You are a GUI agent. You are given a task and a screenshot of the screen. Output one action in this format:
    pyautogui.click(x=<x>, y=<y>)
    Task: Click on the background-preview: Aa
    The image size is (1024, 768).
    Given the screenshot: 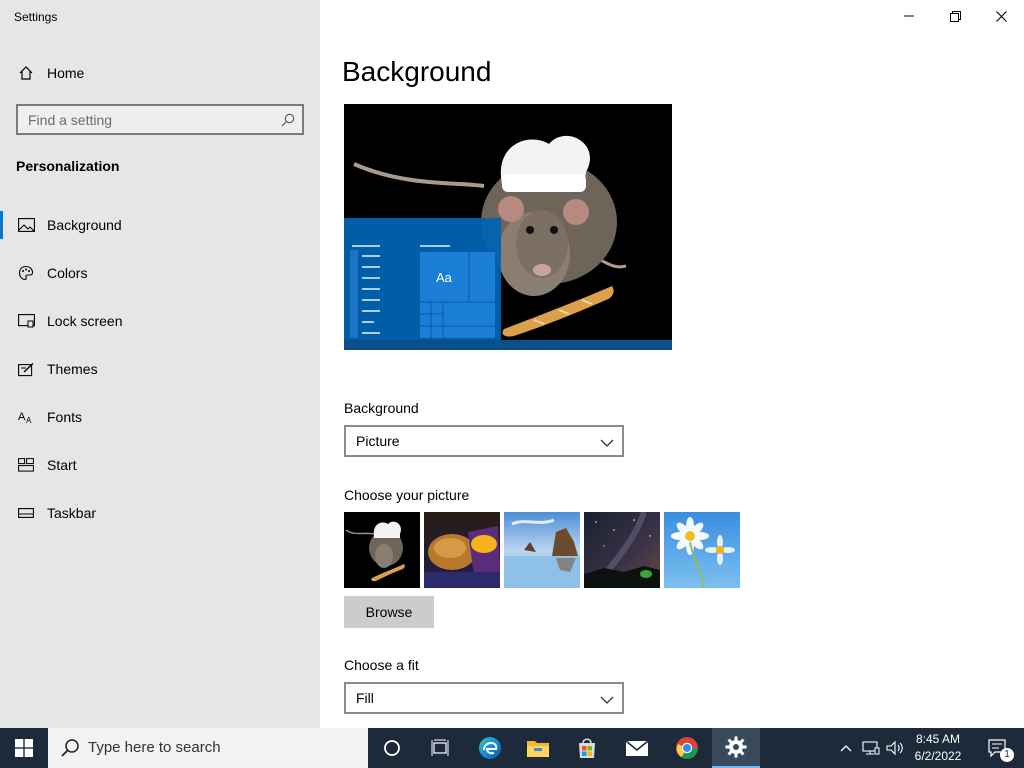 What is the action you would take?
    pyautogui.click(x=508, y=227)
    